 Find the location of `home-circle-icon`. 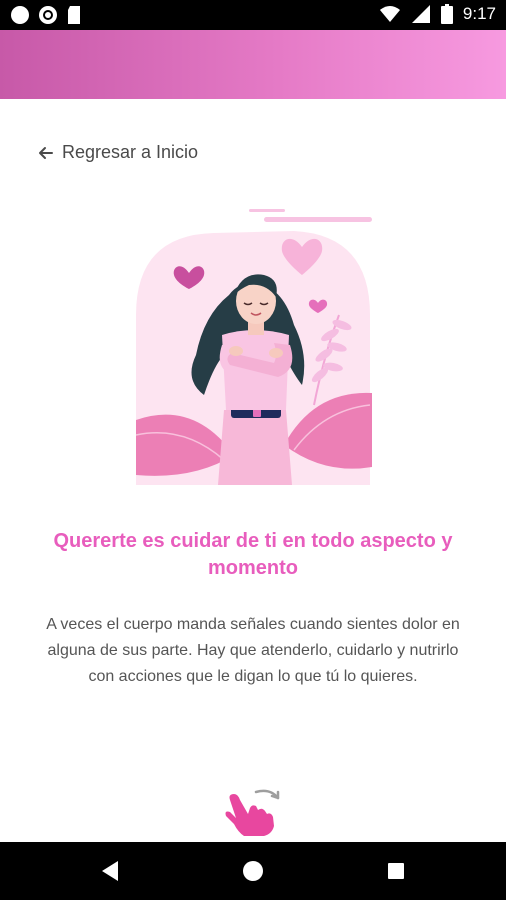

home-circle-icon is located at coordinates (253, 871).